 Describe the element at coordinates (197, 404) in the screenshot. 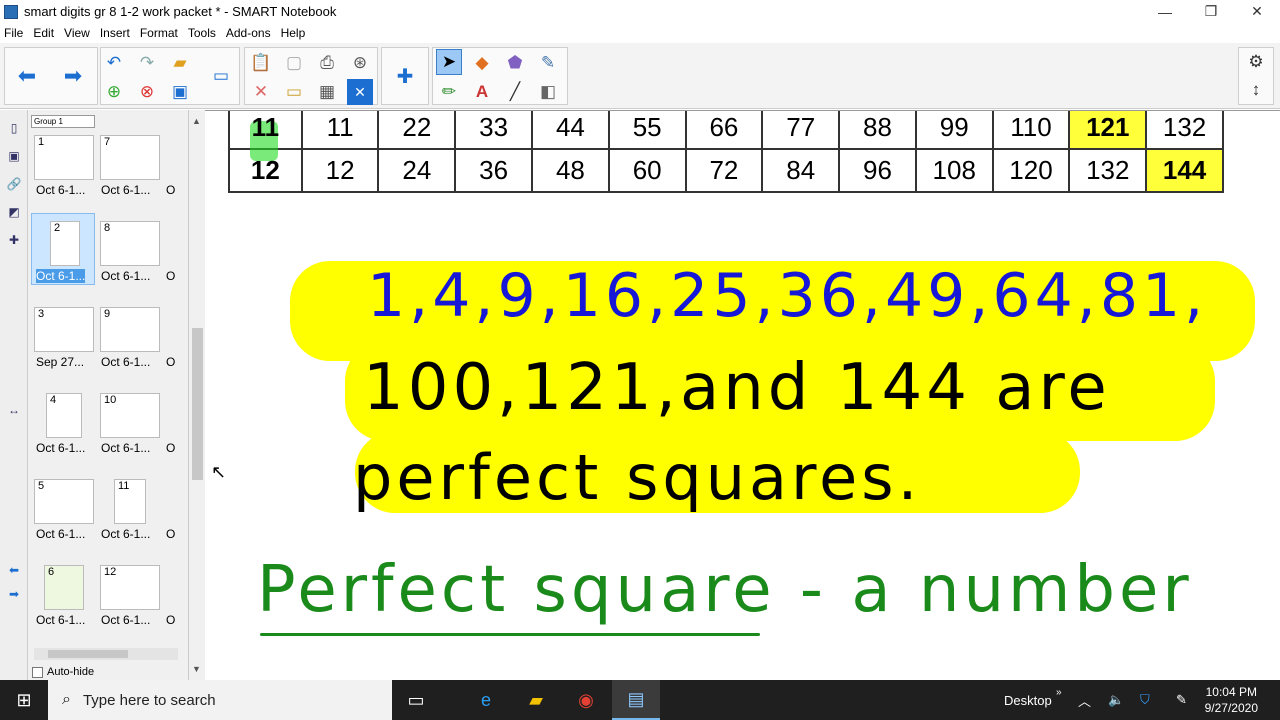

I see `vertical-scroll-thumb` at that location.